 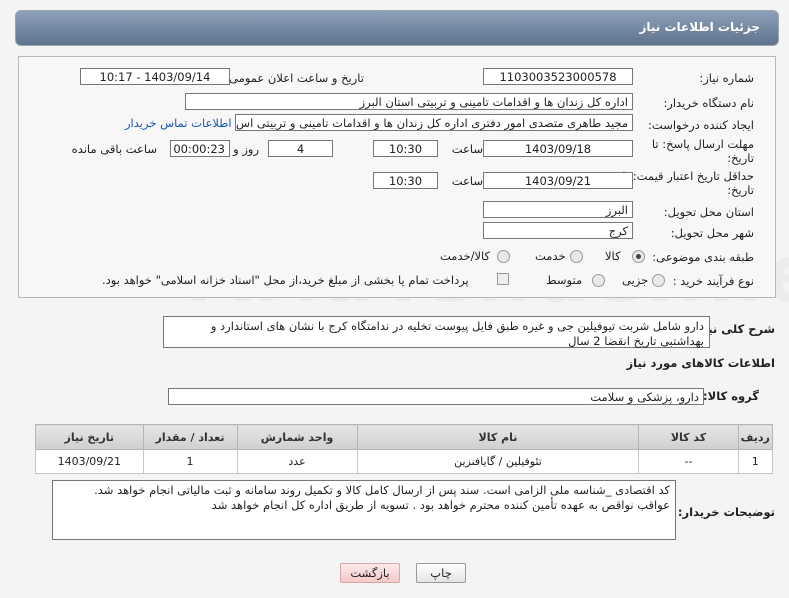 What do you see at coordinates (576, 256) in the screenshot?
I see `category-radio-service` at bounding box center [576, 256].